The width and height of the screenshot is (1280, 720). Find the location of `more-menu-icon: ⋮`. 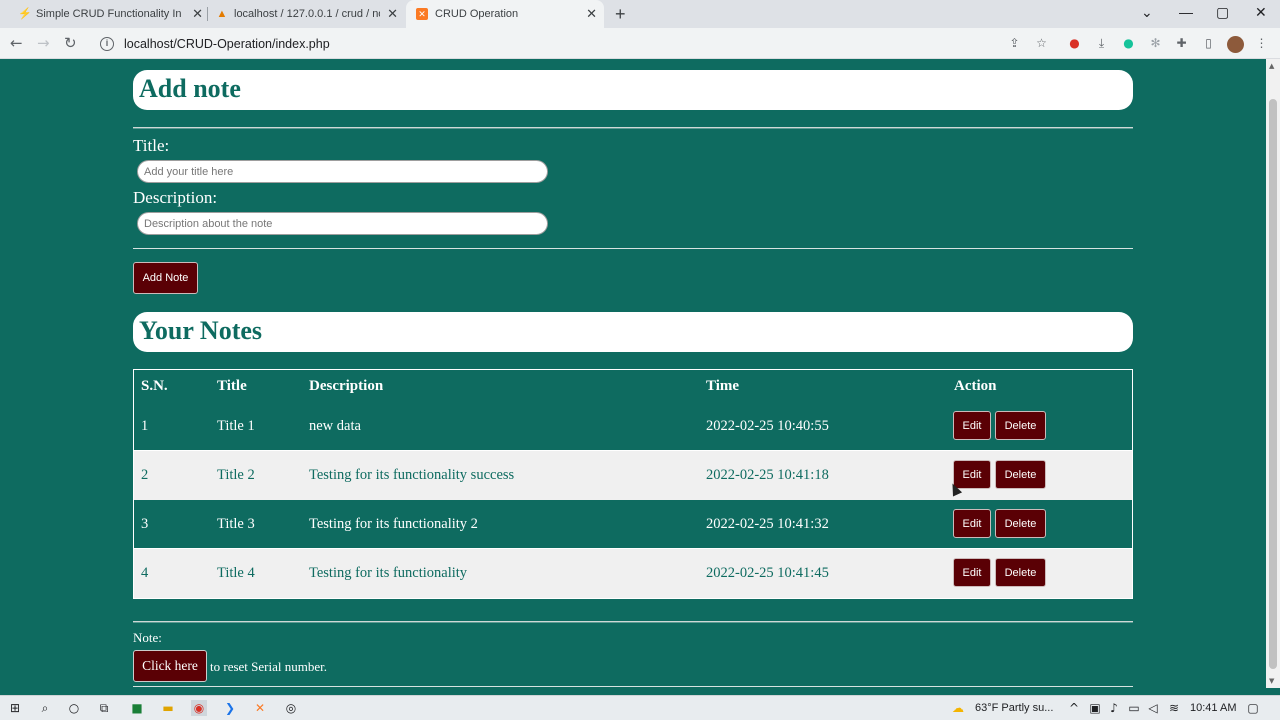

more-menu-icon: ⋮ is located at coordinates (1261, 43).